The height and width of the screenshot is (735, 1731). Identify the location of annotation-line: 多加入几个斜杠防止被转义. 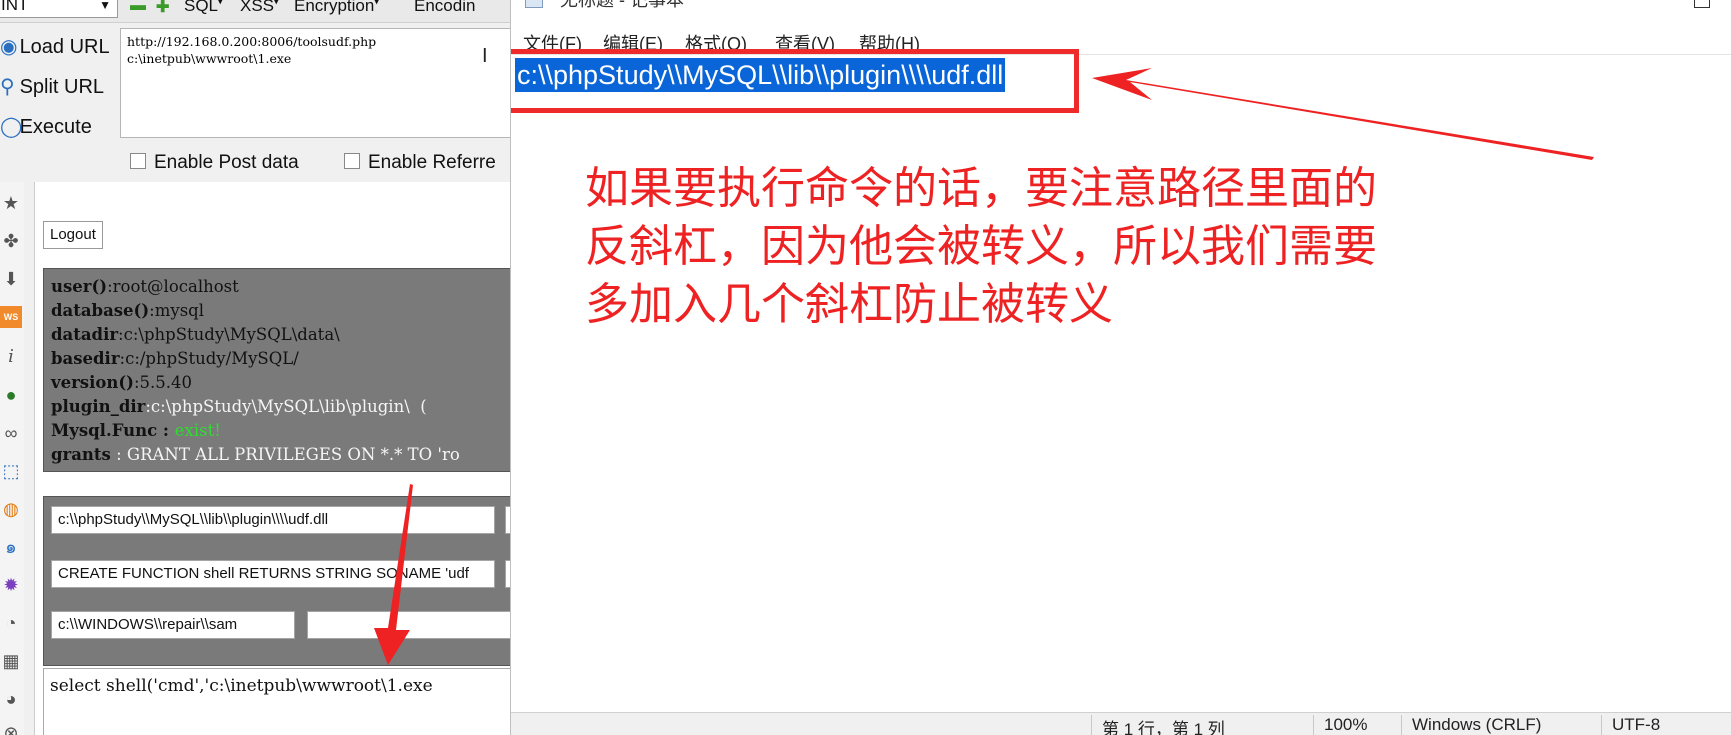
(849, 304).